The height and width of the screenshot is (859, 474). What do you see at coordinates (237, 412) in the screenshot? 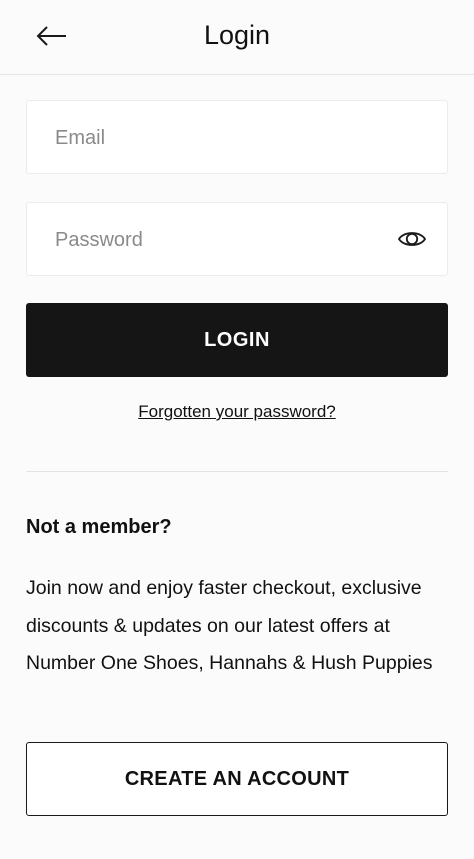
I see `forgot-password-link: Forgotten your password?` at bounding box center [237, 412].